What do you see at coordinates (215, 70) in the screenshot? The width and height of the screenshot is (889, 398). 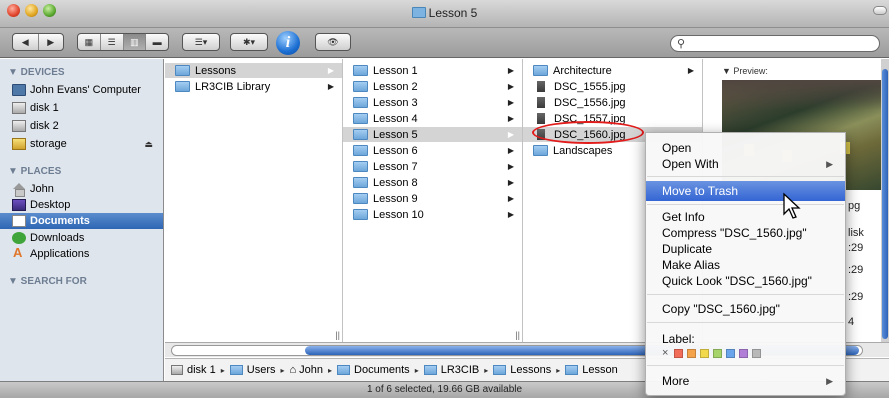 I see `item-label: Lessons` at bounding box center [215, 70].